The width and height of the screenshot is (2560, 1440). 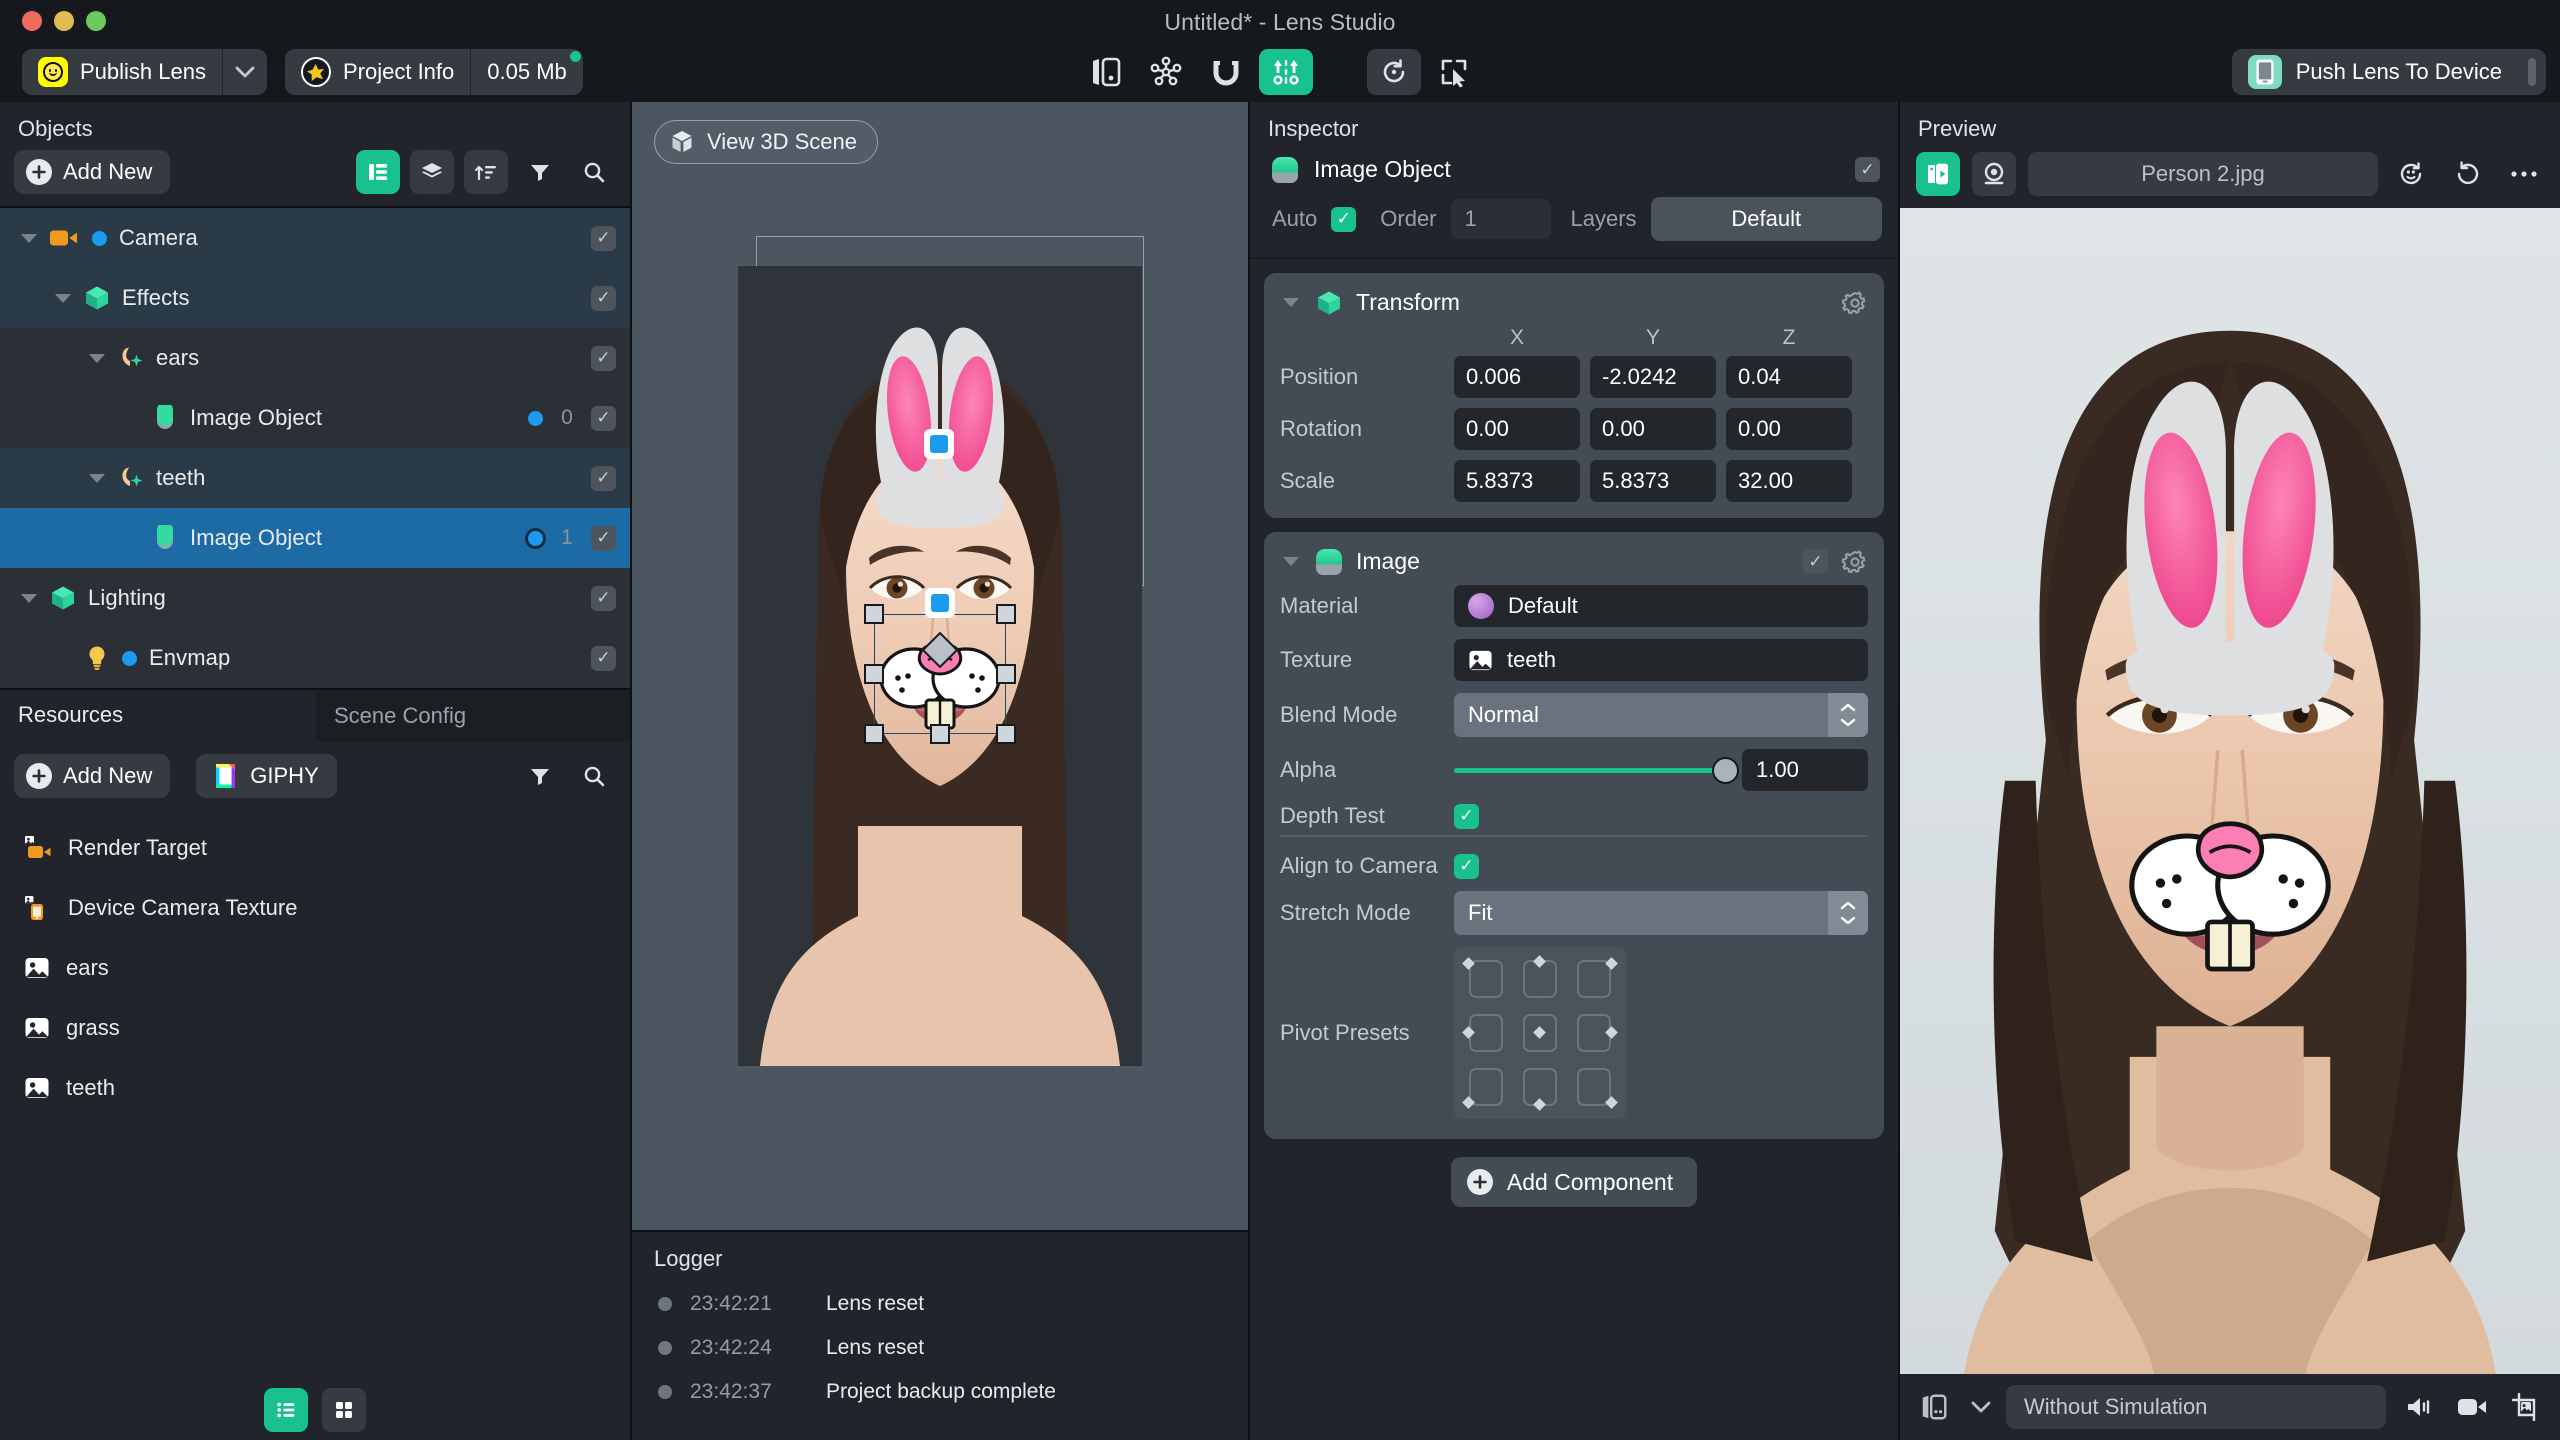 I want to click on webcam-icon, so click(x=1994, y=174).